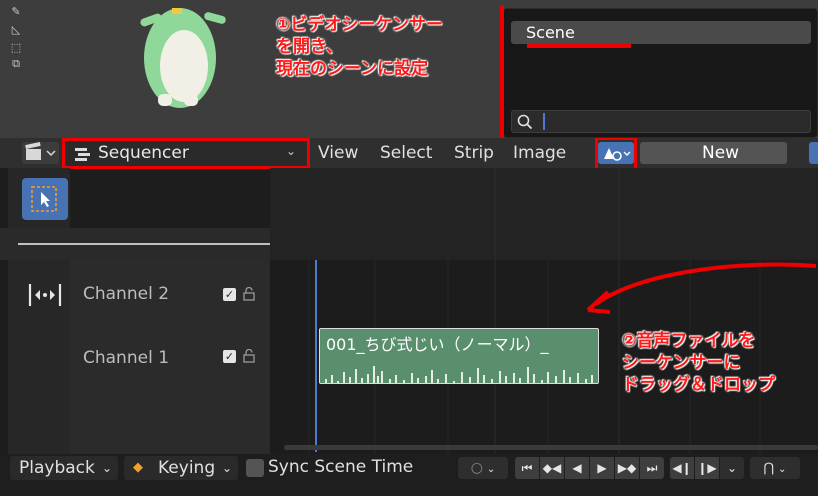  What do you see at coordinates (316, 356) in the screenshot?
I see `playhead` at bounding box center [316, 356].